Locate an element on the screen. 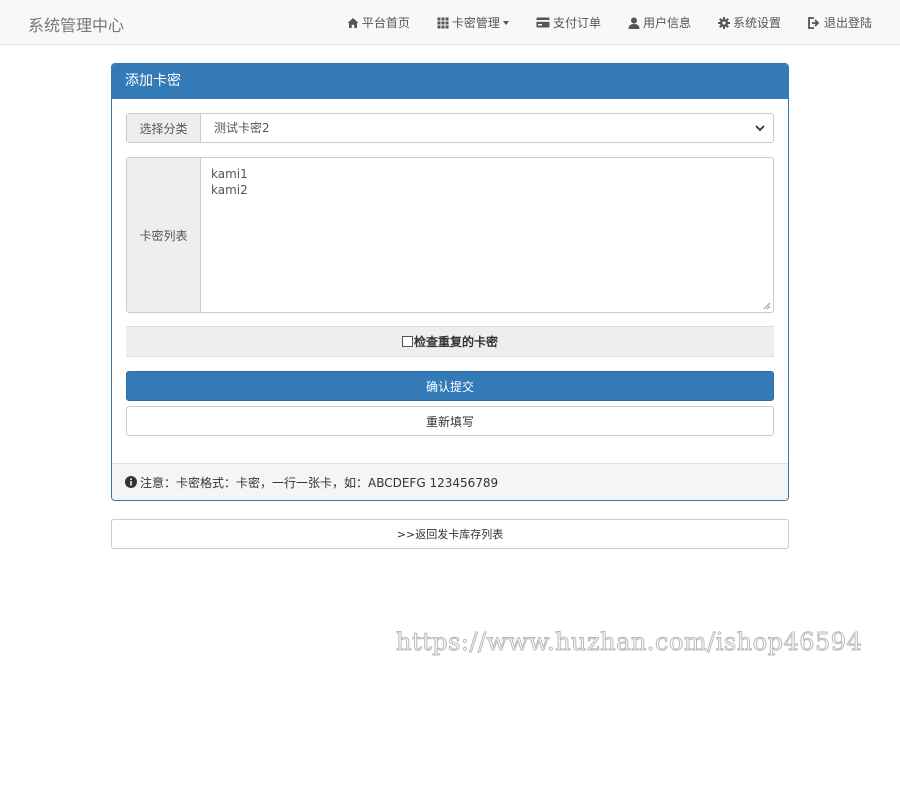  brand-title: 系统管理中心 is located at coordinates (76, 24).